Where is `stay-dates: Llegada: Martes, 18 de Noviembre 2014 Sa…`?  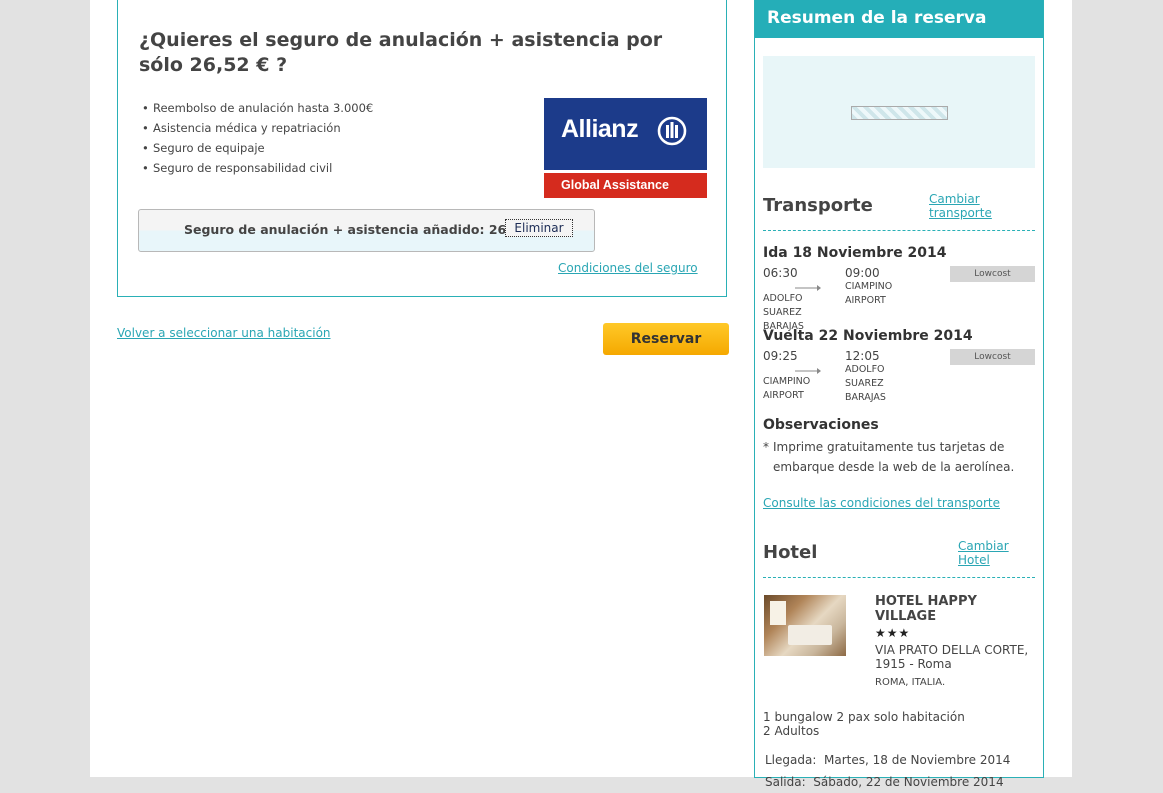 stay-dates: Llegada: Martes, 18 de Noviembre 2014 Sa… is located at coordinates (887, 771).